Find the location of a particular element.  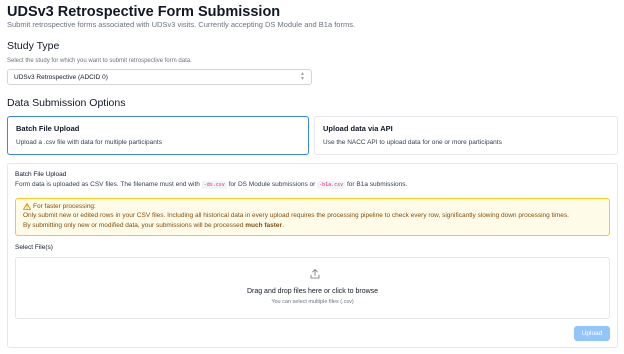

warning-icon is located at coordinates (27, 206).